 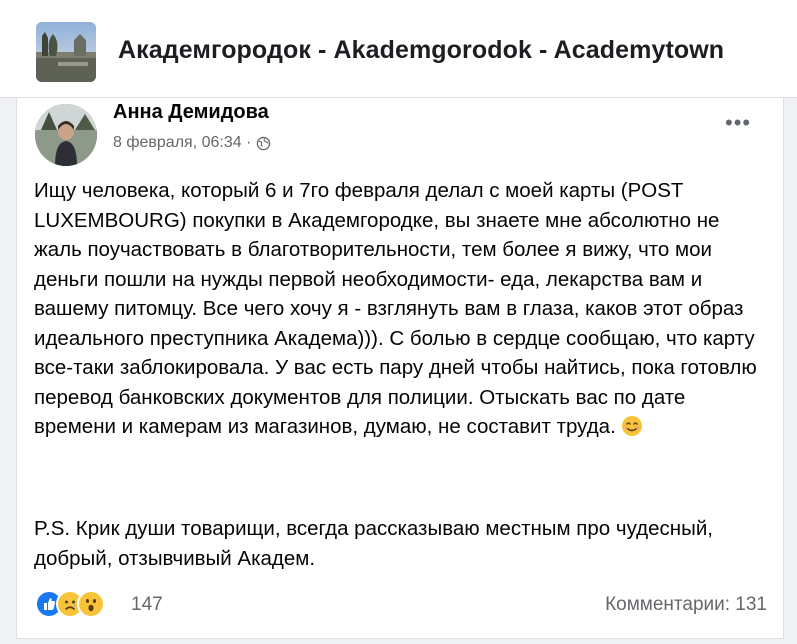 What do you see at coordinates (400, 604) in the screenshot?
I see `post-footer: 147 Комментарии: 131` at bounding box center [400, 604].